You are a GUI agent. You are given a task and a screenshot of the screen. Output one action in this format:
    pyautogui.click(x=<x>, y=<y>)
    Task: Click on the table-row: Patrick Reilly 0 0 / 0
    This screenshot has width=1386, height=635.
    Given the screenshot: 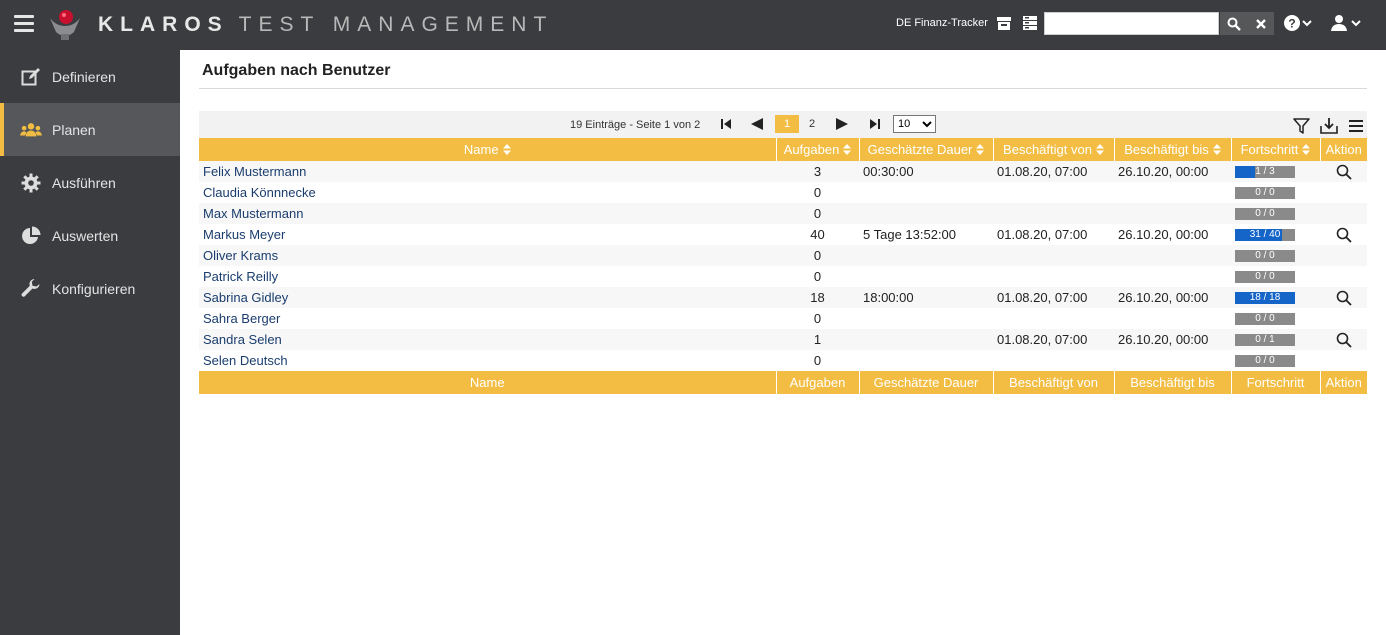 What is the action you would take?
    pyautogui.click(x=783, y=276)
    